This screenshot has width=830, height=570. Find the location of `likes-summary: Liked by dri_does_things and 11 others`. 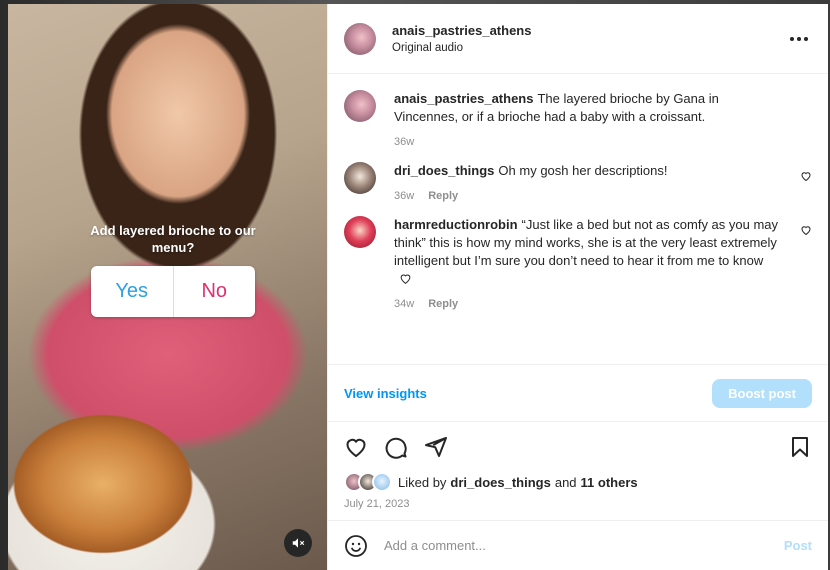

likes-summary: Liked by dri_does_things and 11 others is located at coordinates (578, 482).